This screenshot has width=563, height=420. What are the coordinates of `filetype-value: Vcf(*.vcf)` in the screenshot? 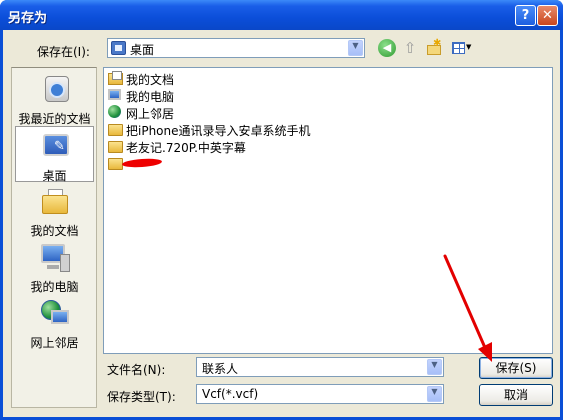 It's located at (230, 394).